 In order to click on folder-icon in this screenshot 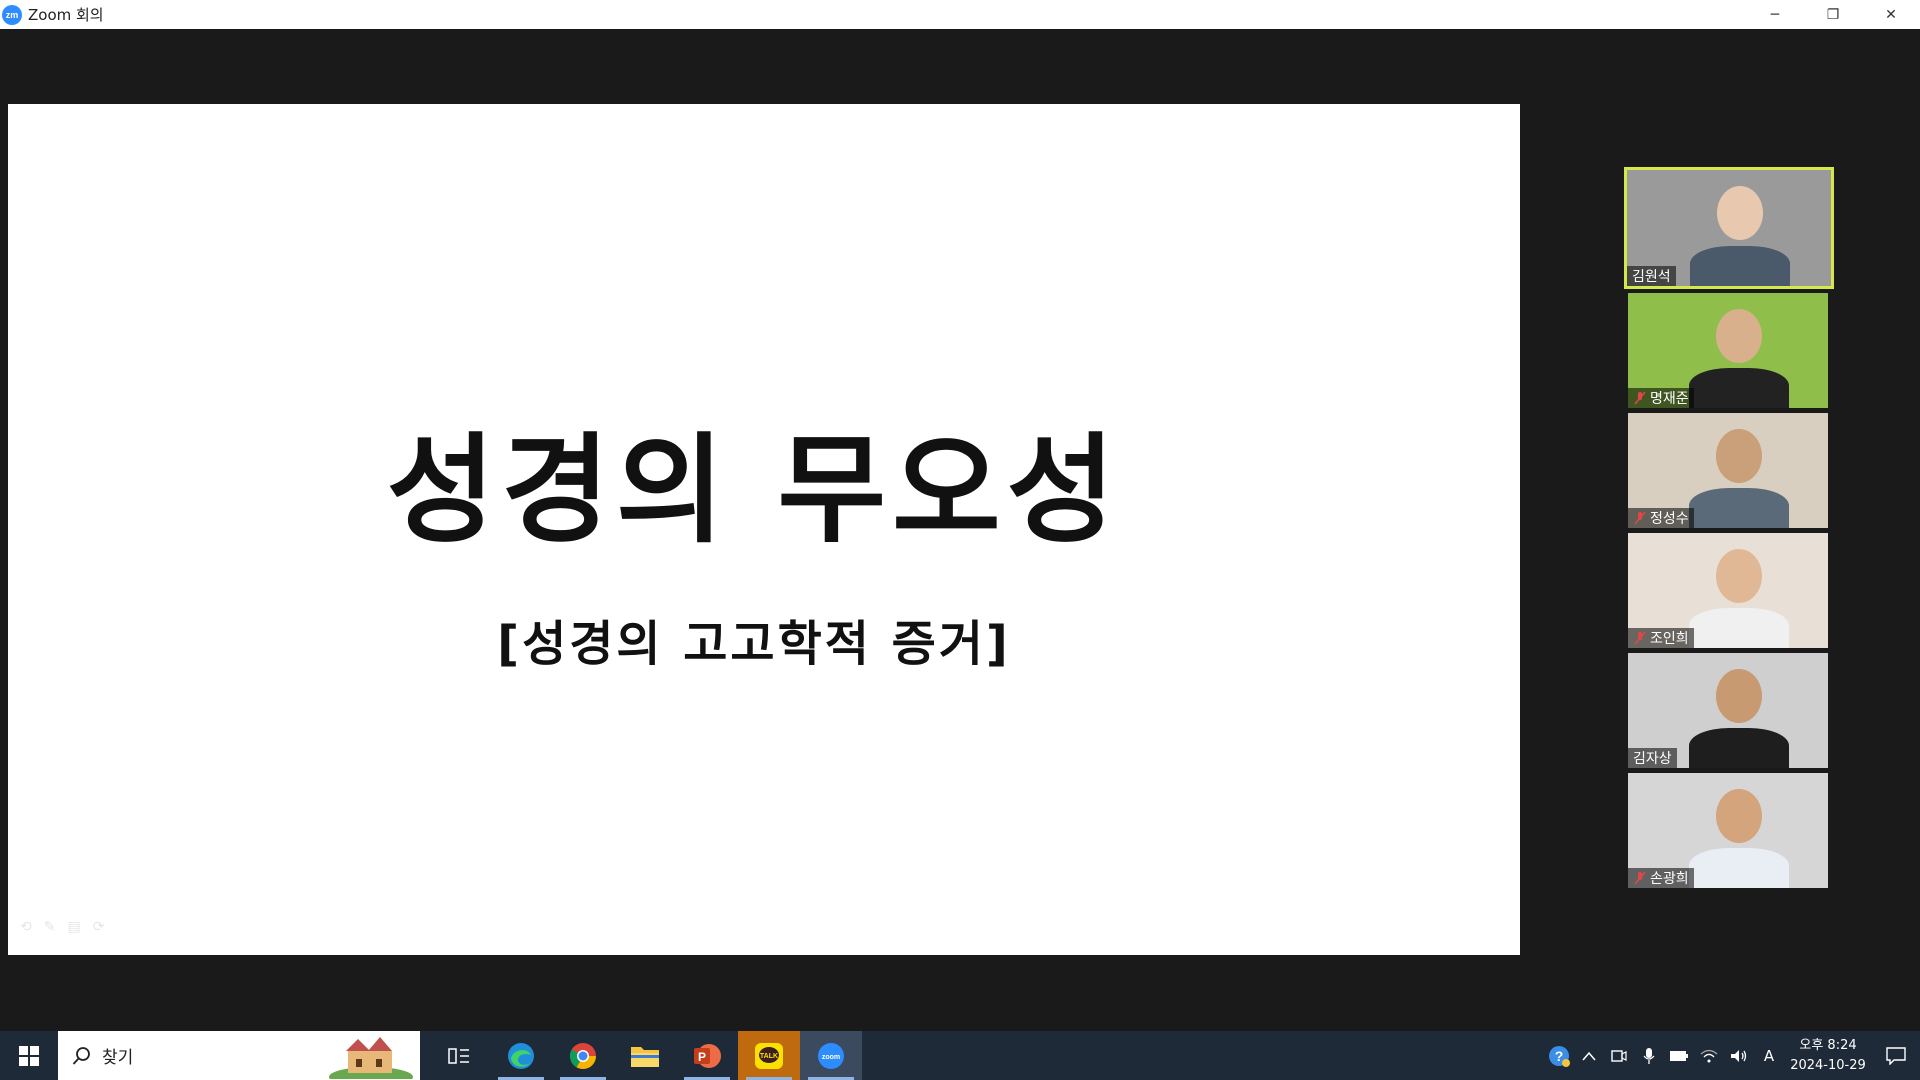, I will do `click(645, 1056)`.